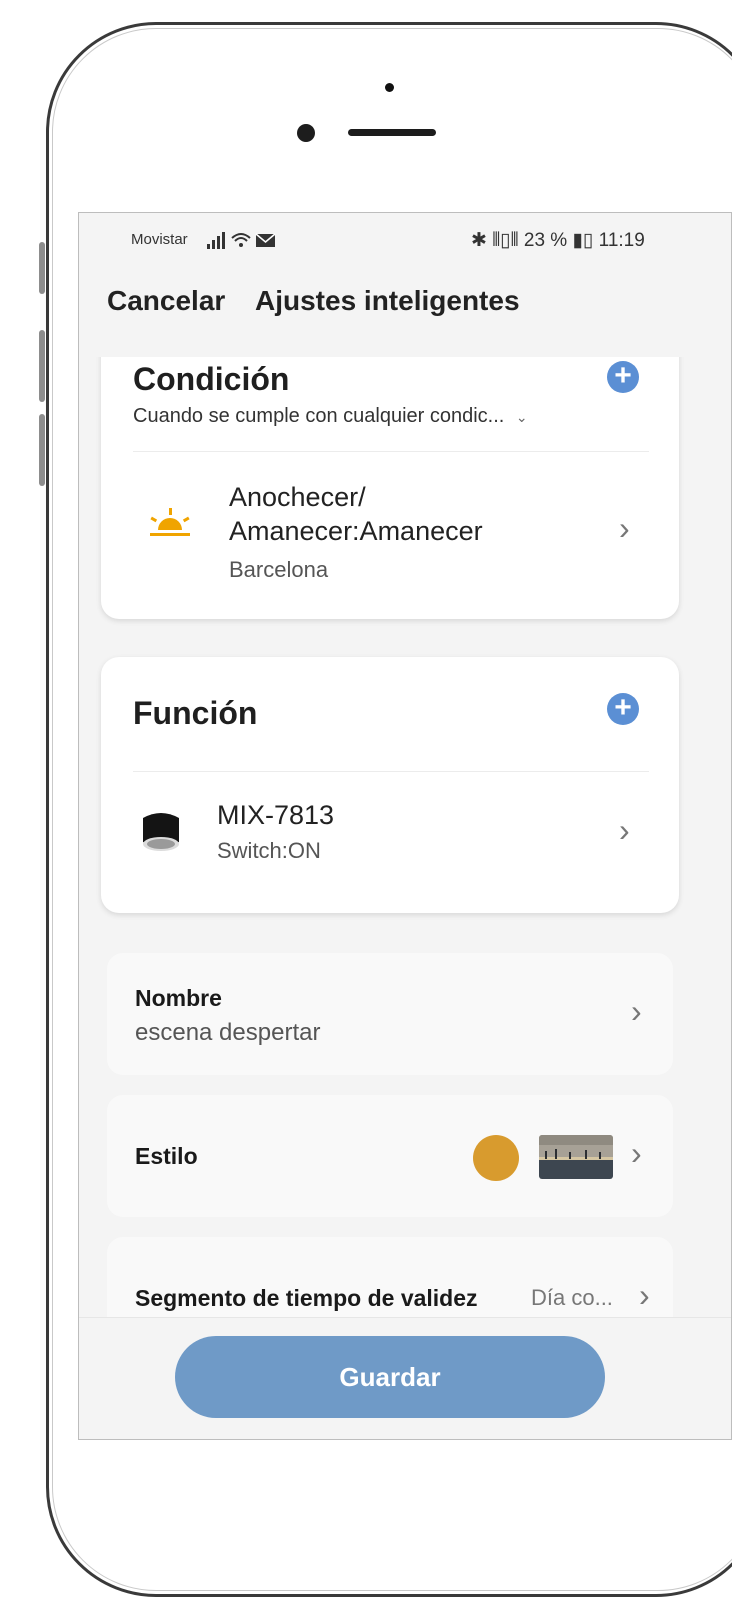 The image size is (732, 1609). Describe the element at coordinates (496, 1158) in the screenshot. I see `style-color-swatch` at that location.